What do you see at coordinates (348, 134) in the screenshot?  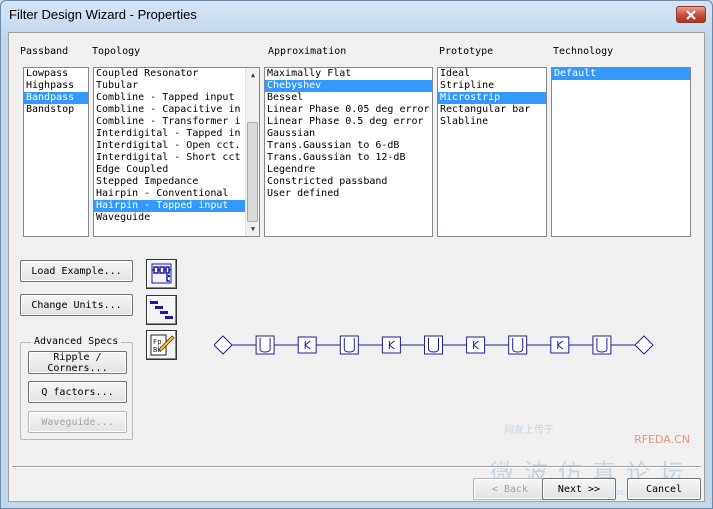 I see `approximation-list-item: Gaussian` at bounding box center [348, 134].